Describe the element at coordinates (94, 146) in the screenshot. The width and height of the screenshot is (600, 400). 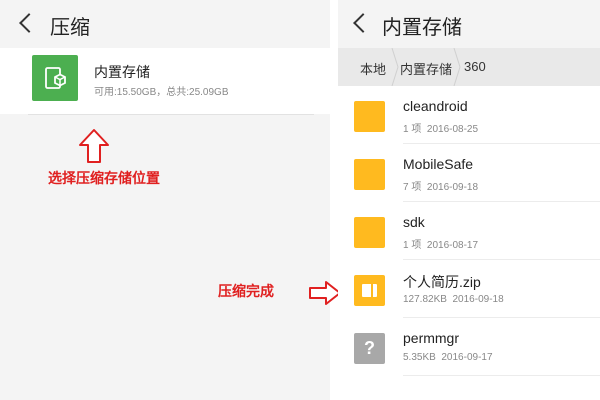
I see `up-arrow-annotation-icon` at that location.